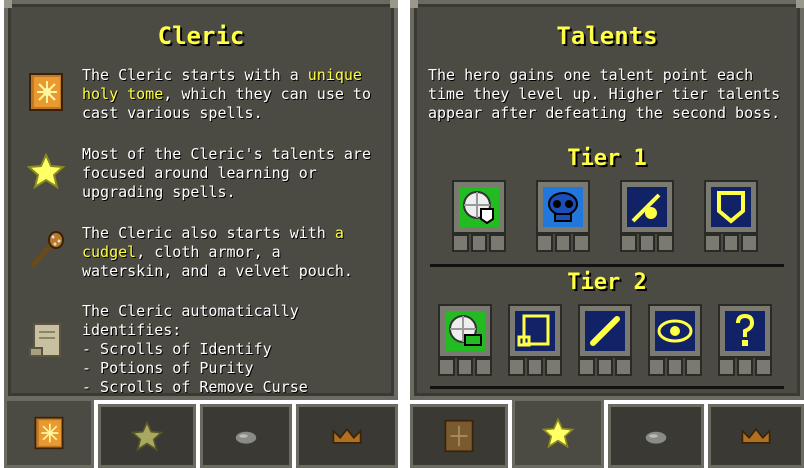 Image resolution: width=804 pixels, height=468 pixels. I want to click on cudgel-icon, so click(46, 250).